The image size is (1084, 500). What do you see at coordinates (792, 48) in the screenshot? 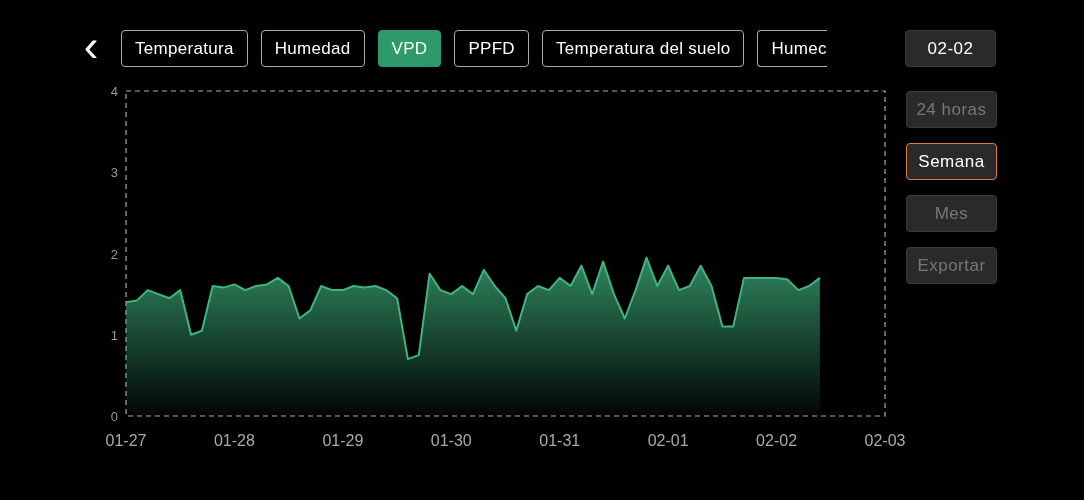
I see `chart-tab: Humec` at bounding box center [792, 48].